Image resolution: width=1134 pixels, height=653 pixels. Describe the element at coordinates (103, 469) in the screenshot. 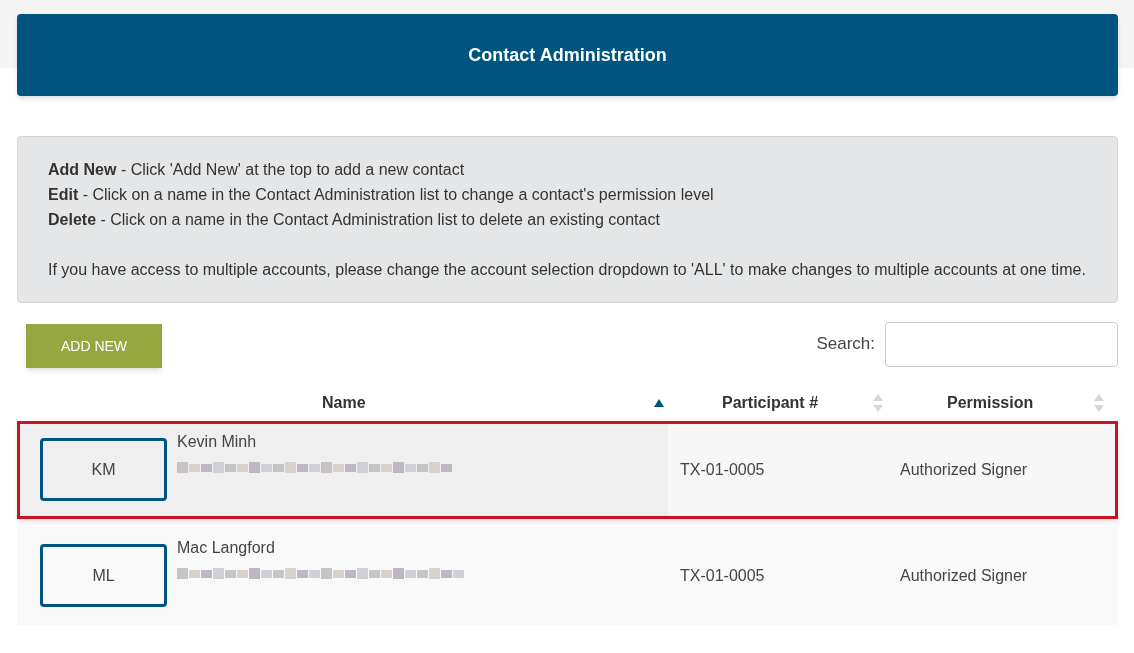

I see `initials-avatar: KM` at that location.